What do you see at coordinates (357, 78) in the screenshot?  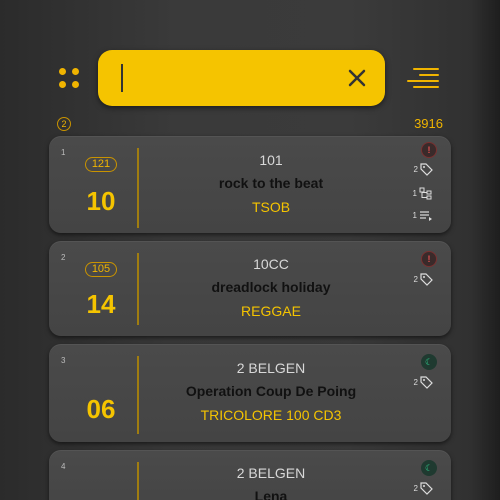 I see `close-icon` at bounding box center [357, 78].